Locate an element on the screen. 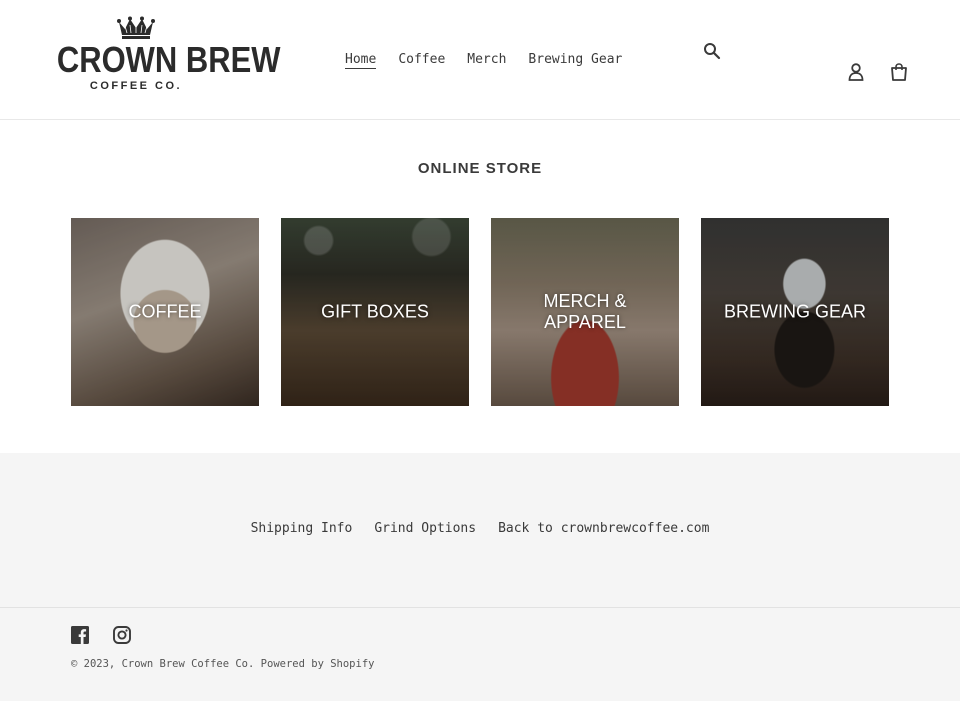 This screenshot has height=720, width=960. footer-link-back-to-site: Back to crownbrewcoffee.com is located at coordinates (603, 529).